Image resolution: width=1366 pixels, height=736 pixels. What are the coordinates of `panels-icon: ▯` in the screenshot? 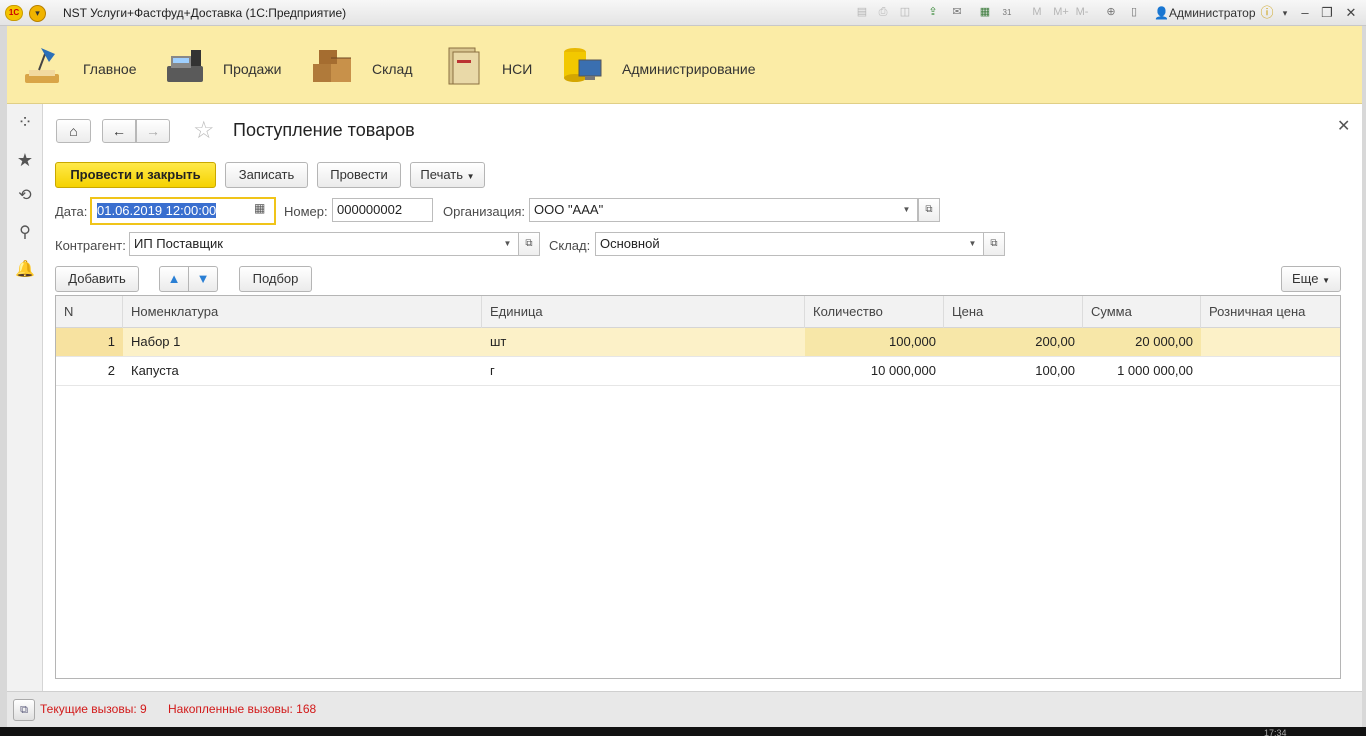 It's located at (1134, 12).